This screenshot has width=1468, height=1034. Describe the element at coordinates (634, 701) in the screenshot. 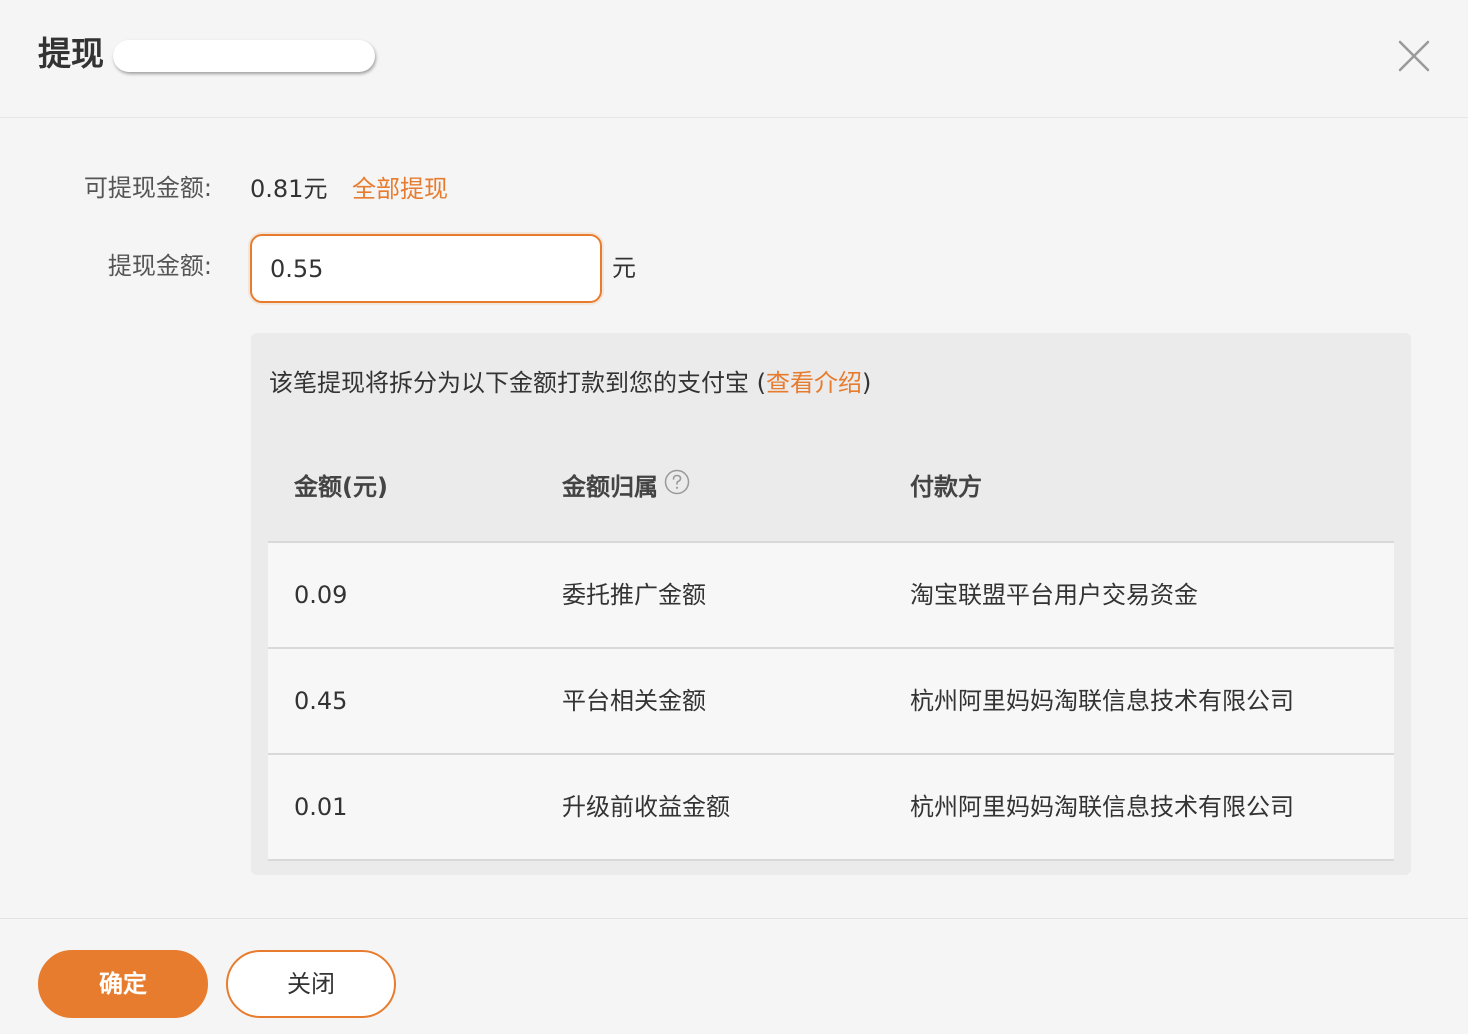

I see `row-category: 平台相关金额` at that location.